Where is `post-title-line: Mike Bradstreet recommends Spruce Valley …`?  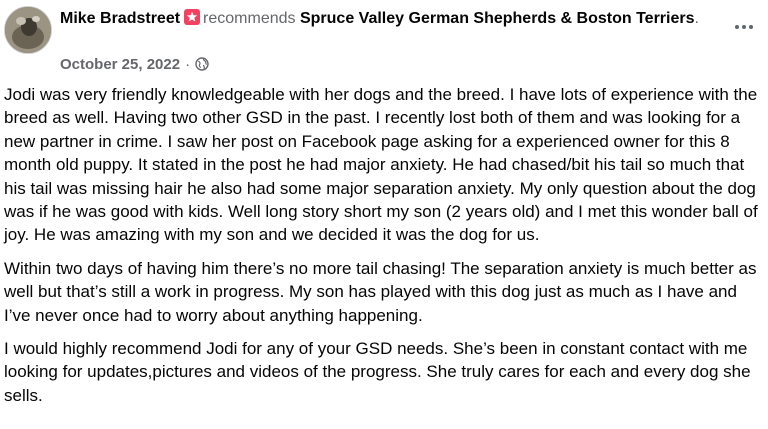
post-title-line: Mike Bradstreet recommends Spruce Valley … is located at coordinates (380, 19).